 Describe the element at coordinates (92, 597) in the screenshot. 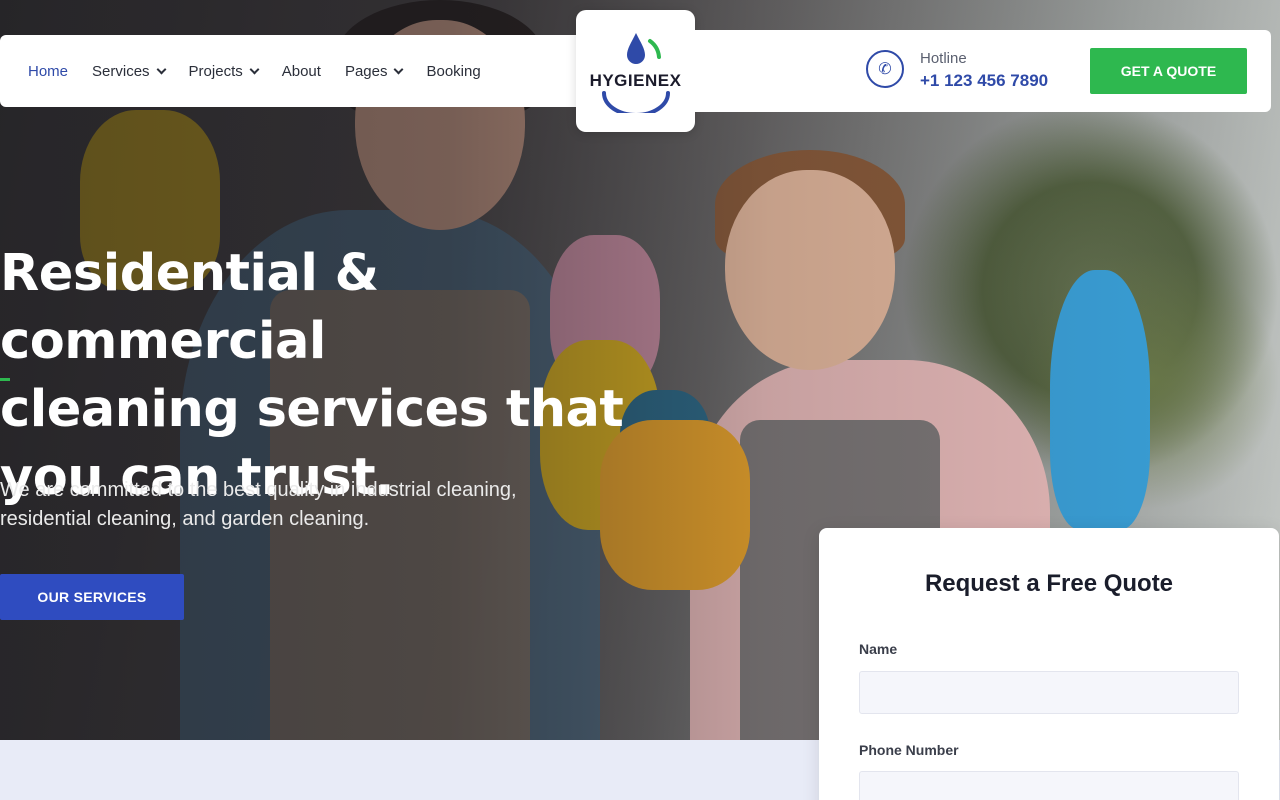

I see `our-services-button: OUR SERVICES` at that location.